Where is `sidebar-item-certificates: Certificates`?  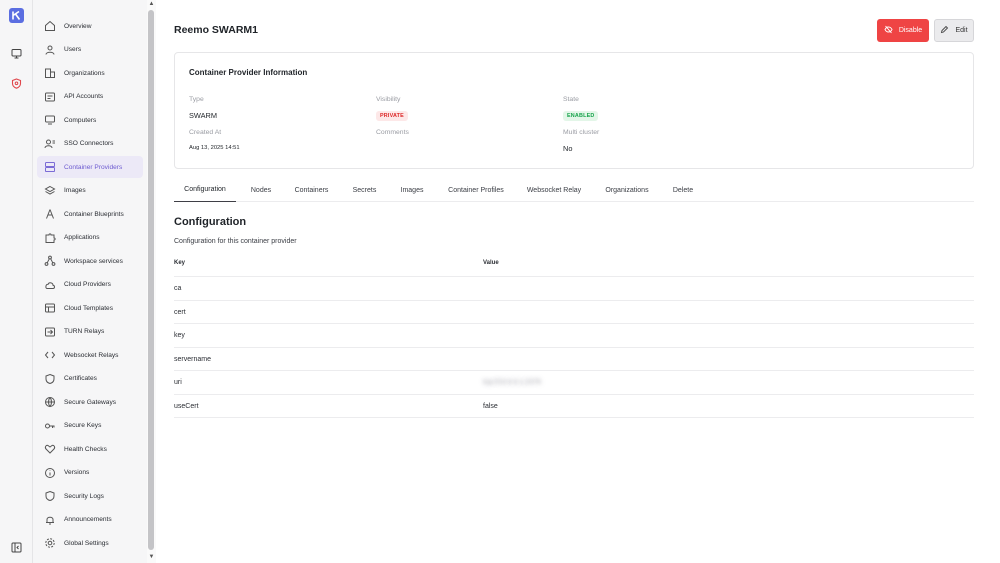 sidebar-item-certificates: Certificates is located at coordinates (90, 379).